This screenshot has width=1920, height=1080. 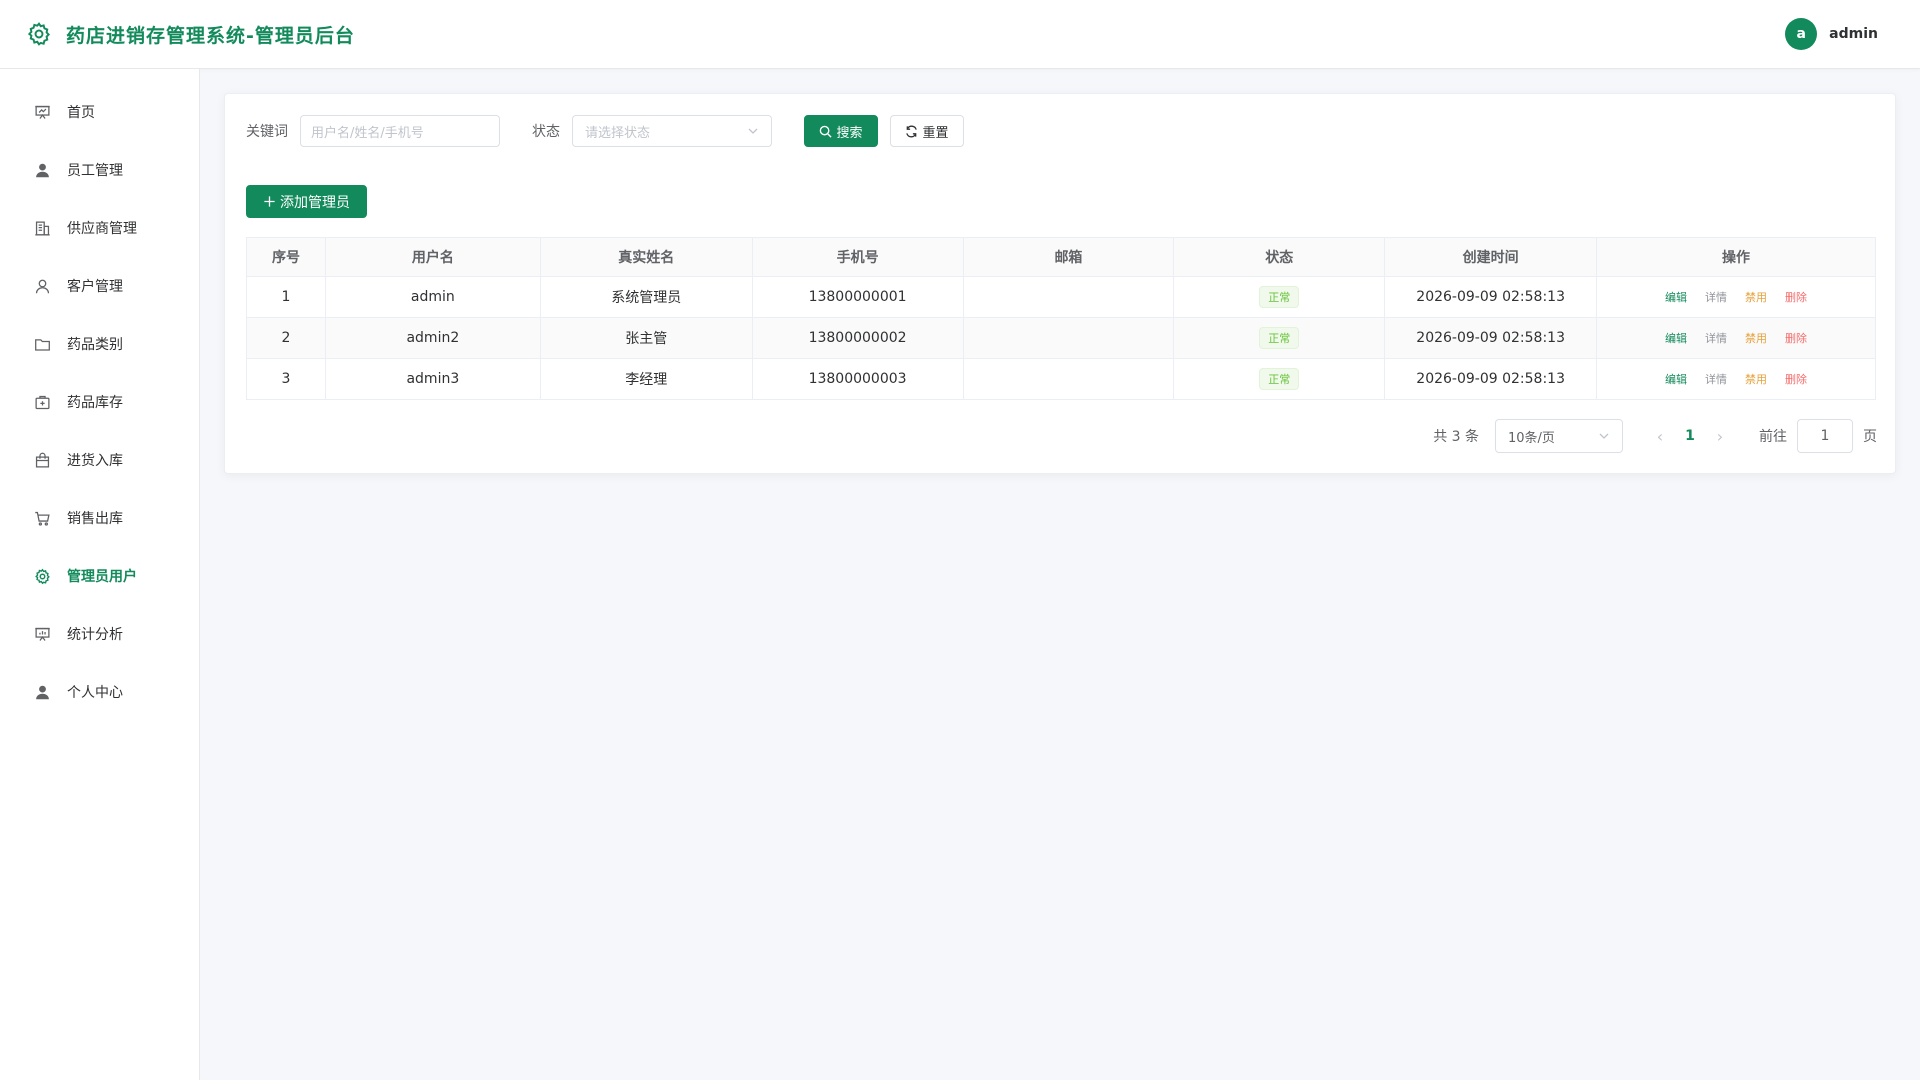 I want to click on avatar: a, so click(x=1801, y=34).